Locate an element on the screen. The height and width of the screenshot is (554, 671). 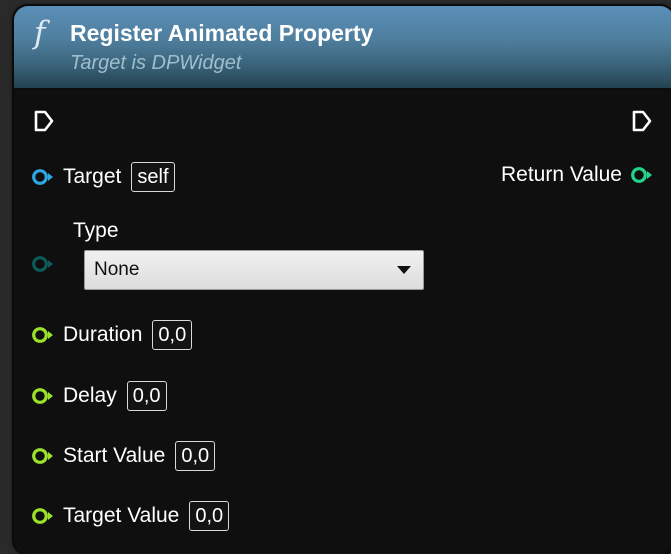
start-value-field: 0,0 is located at coordinates (195, 456).